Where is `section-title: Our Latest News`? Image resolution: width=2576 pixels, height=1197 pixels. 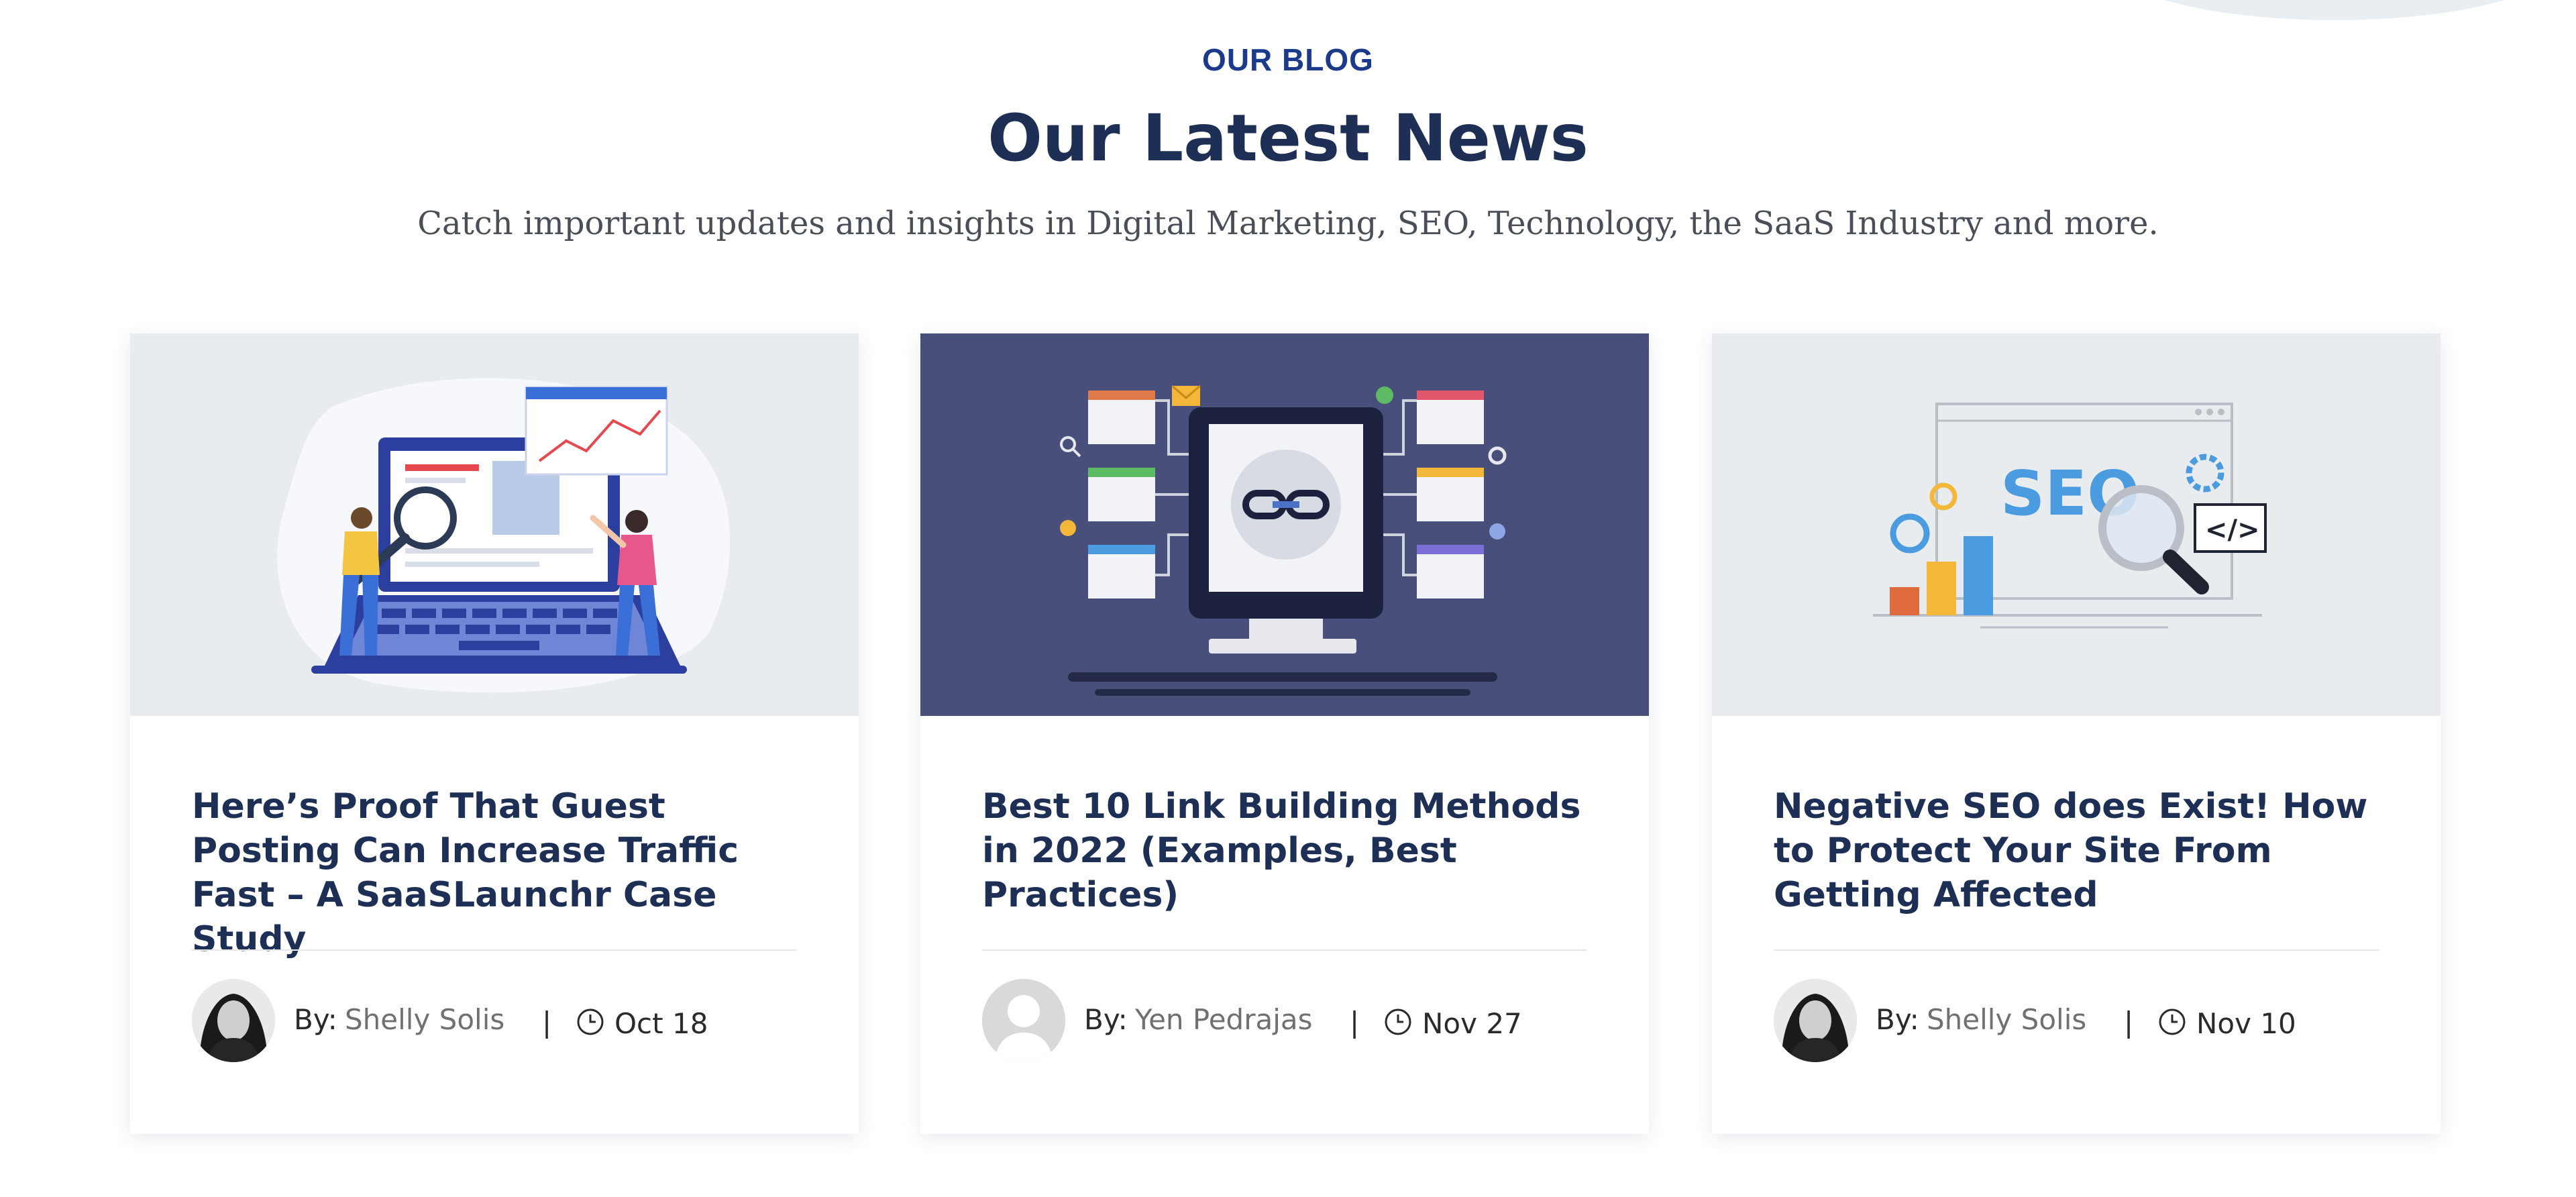
section-title: Our Latest News is located at coordinates (1288, 138).